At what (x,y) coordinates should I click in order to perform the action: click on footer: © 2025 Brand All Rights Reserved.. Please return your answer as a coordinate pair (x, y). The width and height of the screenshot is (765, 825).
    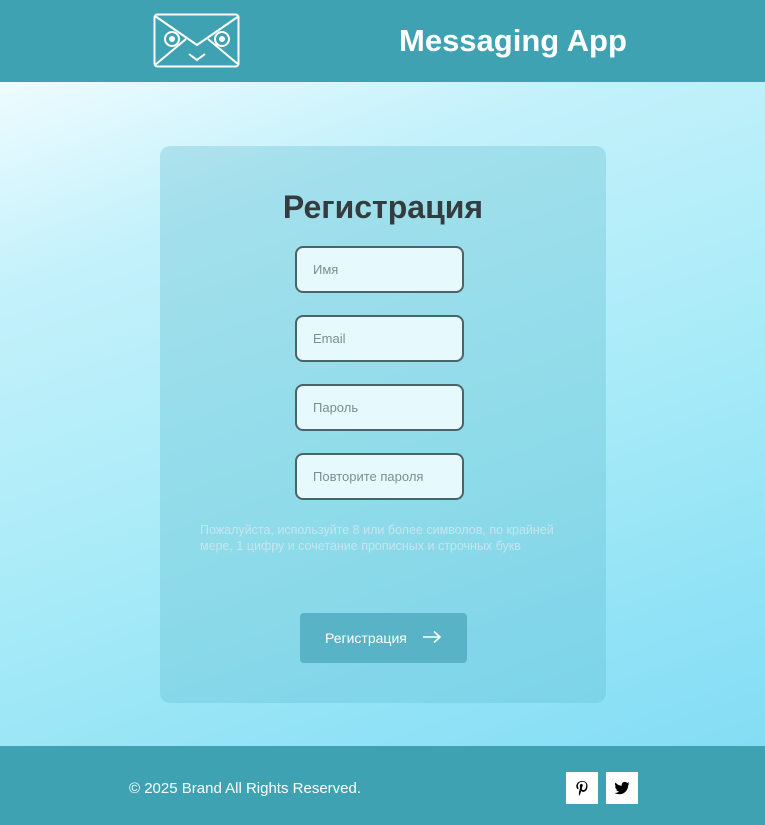
    Looking at the image, I should click on (382, 785).